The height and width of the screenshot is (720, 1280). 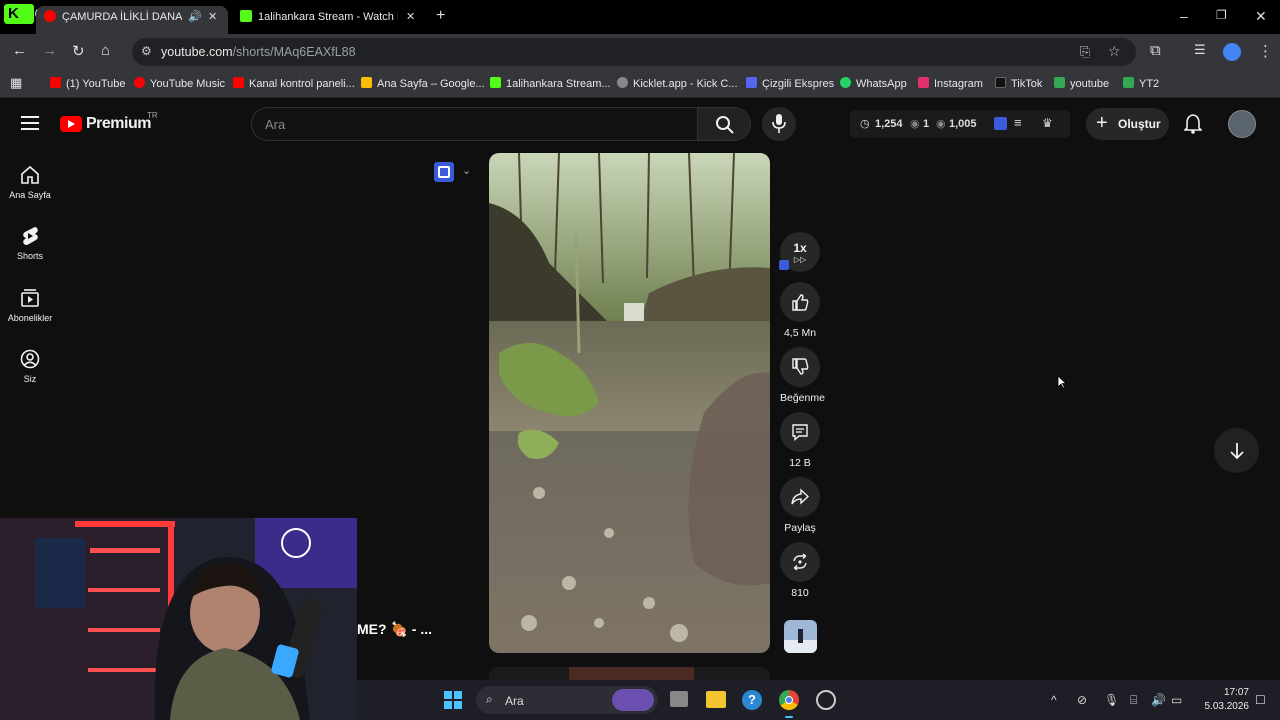 What do you see at coordinates (105, 50) in the screenshot?
I see `home-icon: ⌂` at bounding box center [105, 50].